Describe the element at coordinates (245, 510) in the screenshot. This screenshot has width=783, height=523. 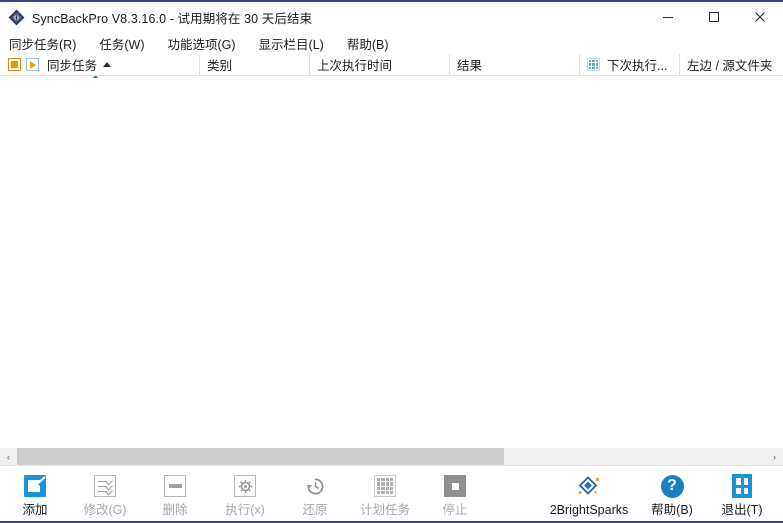
I see `run-button-label: 执行(x)` at that location.